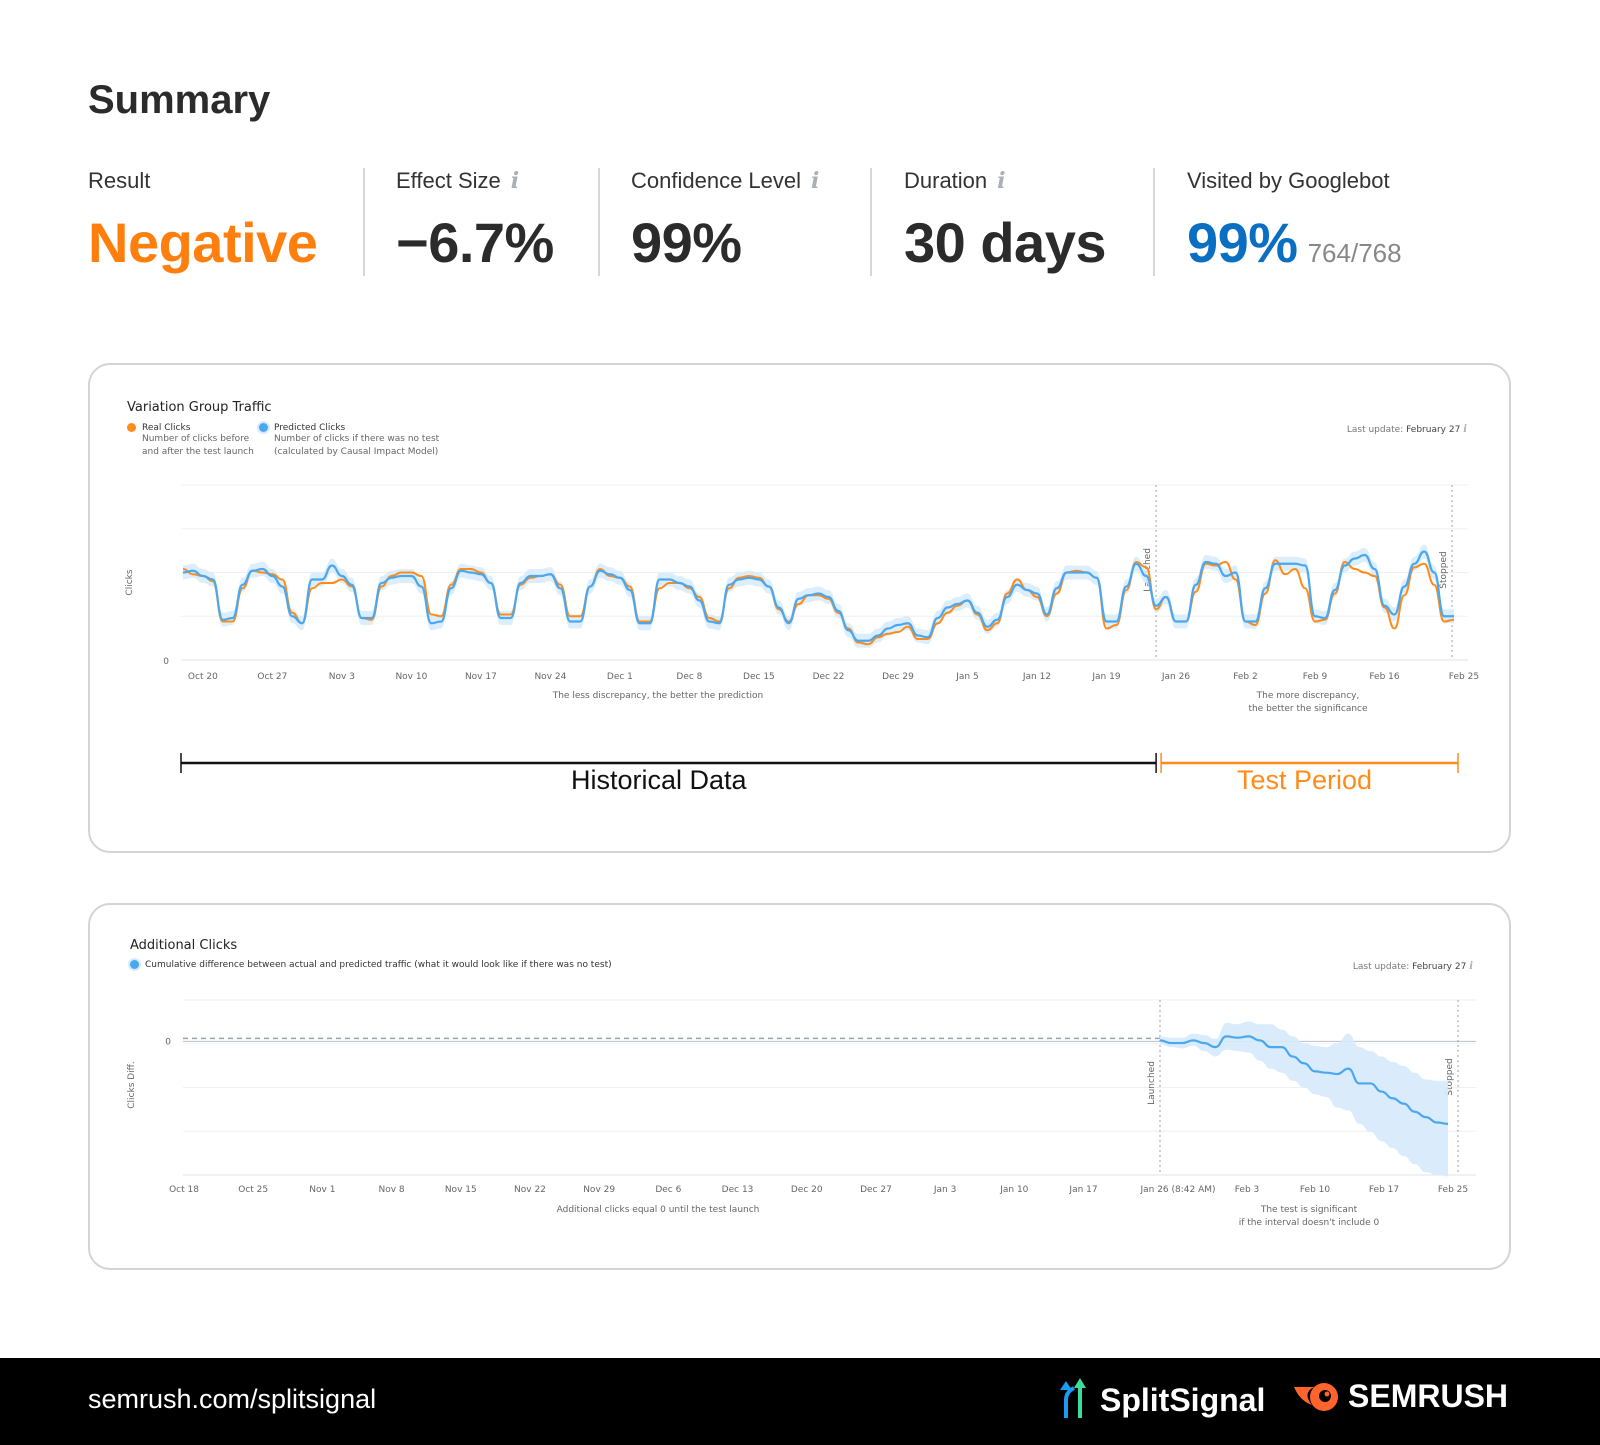 The width and height of the screenshot is (1600, 1445). I want to click on semrush-logo: SEMRUSH, so click(1400, 1396).